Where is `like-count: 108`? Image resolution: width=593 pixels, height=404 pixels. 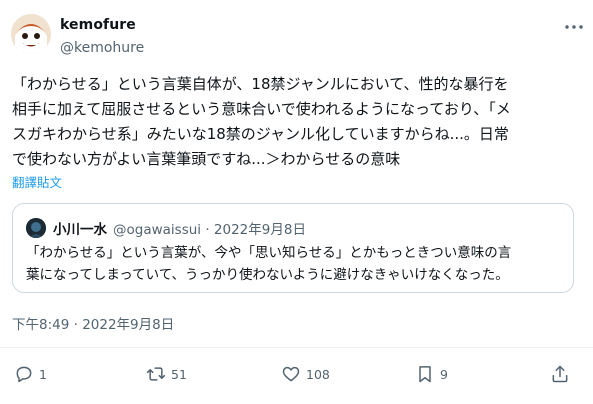
like-count: 108 is located at coordinates (318, 374).